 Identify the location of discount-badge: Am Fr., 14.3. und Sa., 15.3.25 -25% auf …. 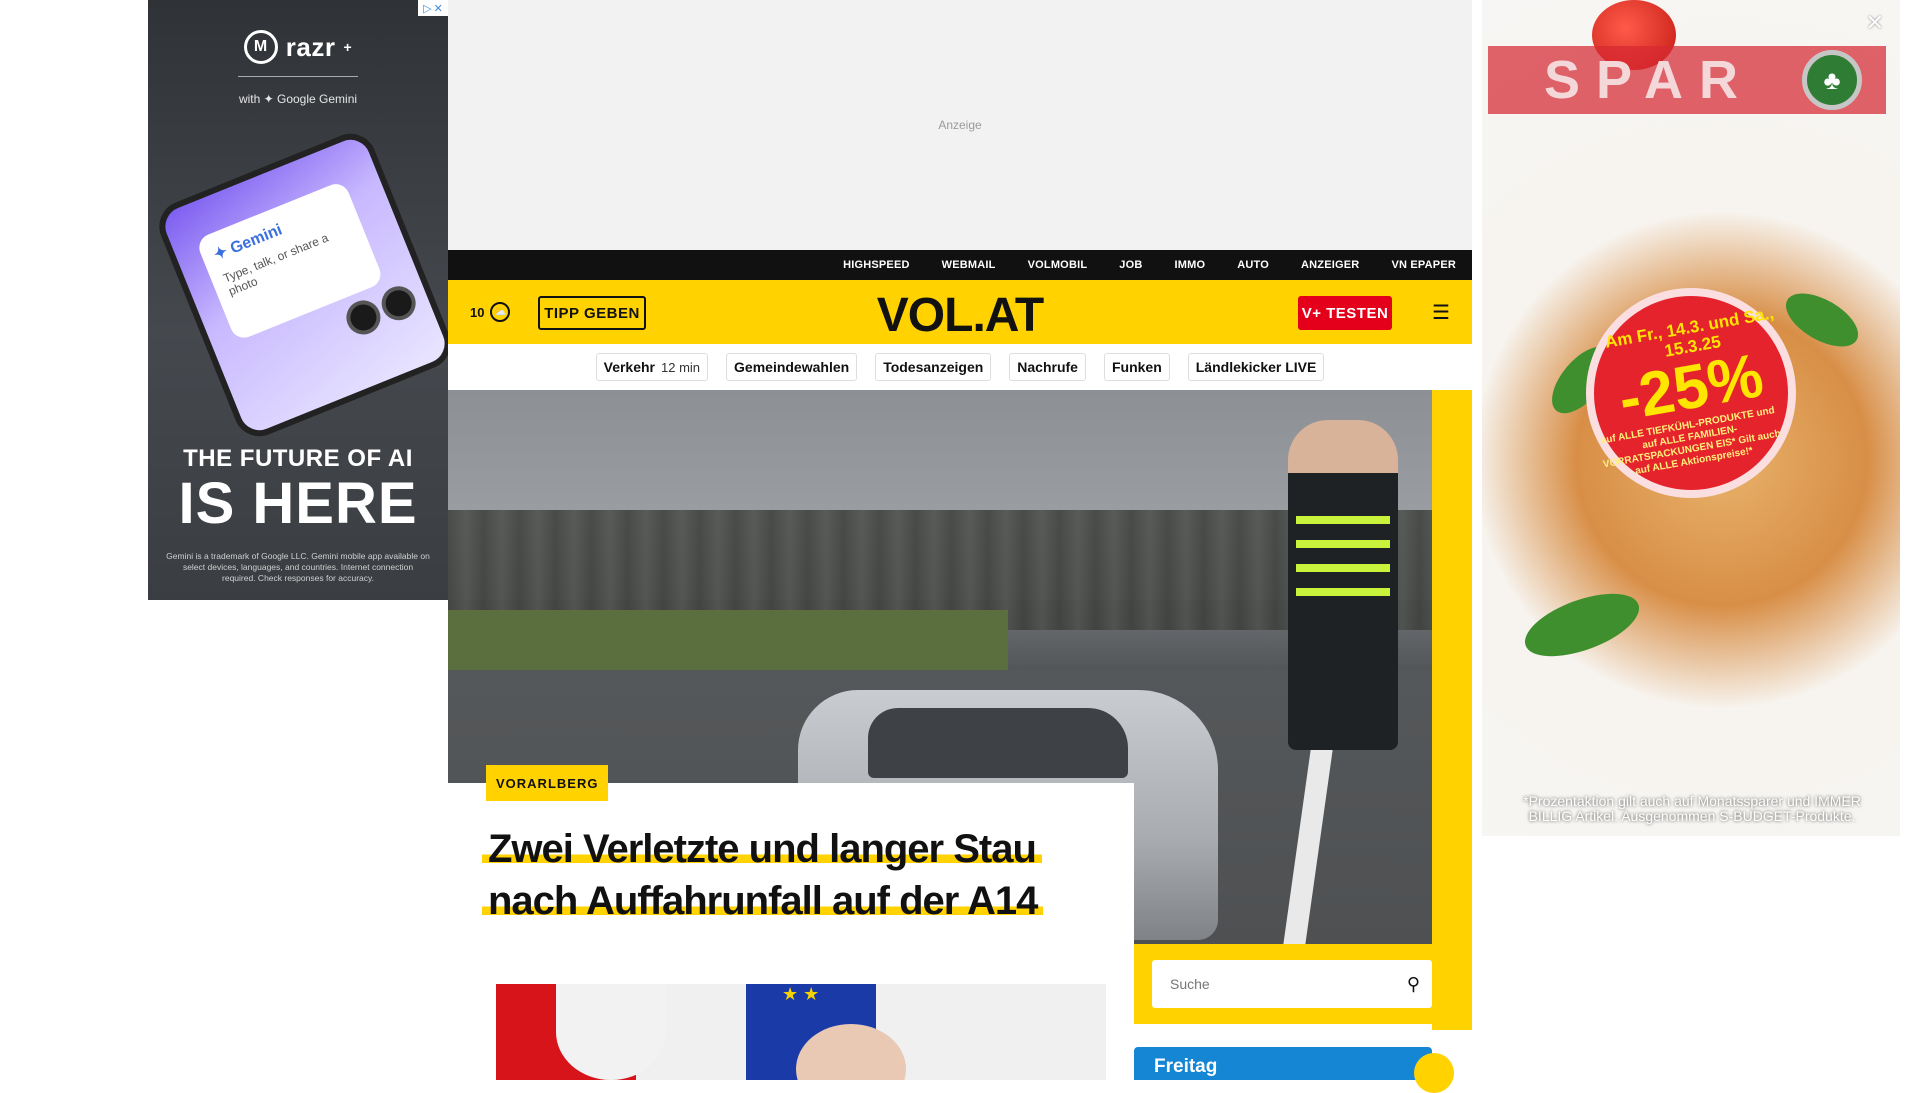
(1691, 393).